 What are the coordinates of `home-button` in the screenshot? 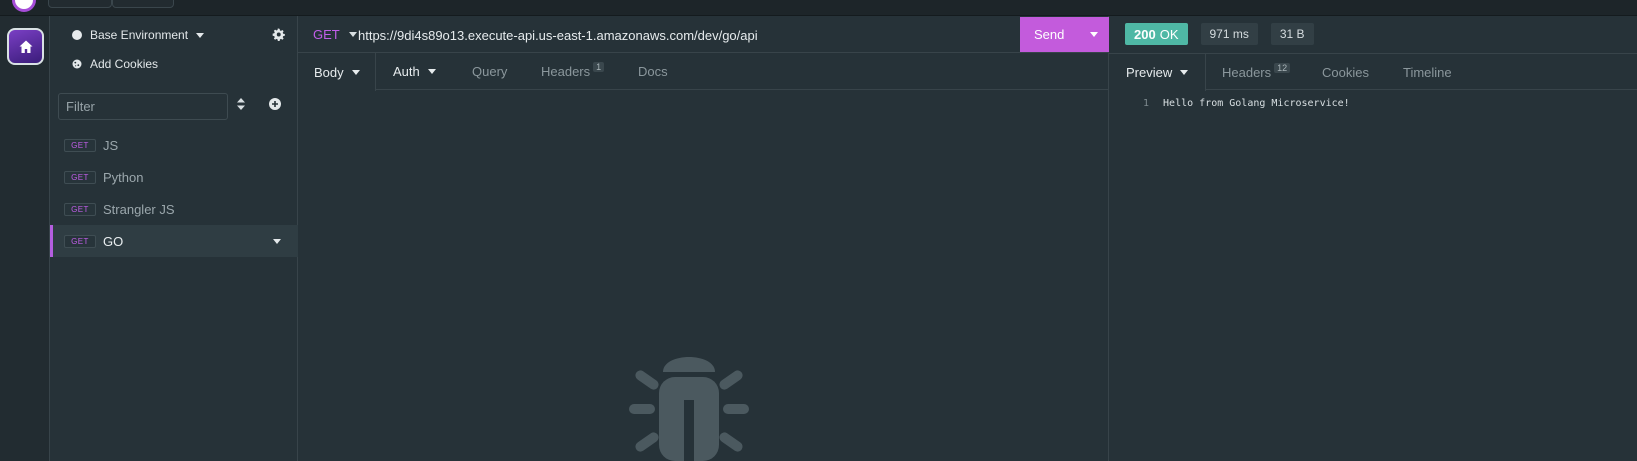 It's located at (25, 46).